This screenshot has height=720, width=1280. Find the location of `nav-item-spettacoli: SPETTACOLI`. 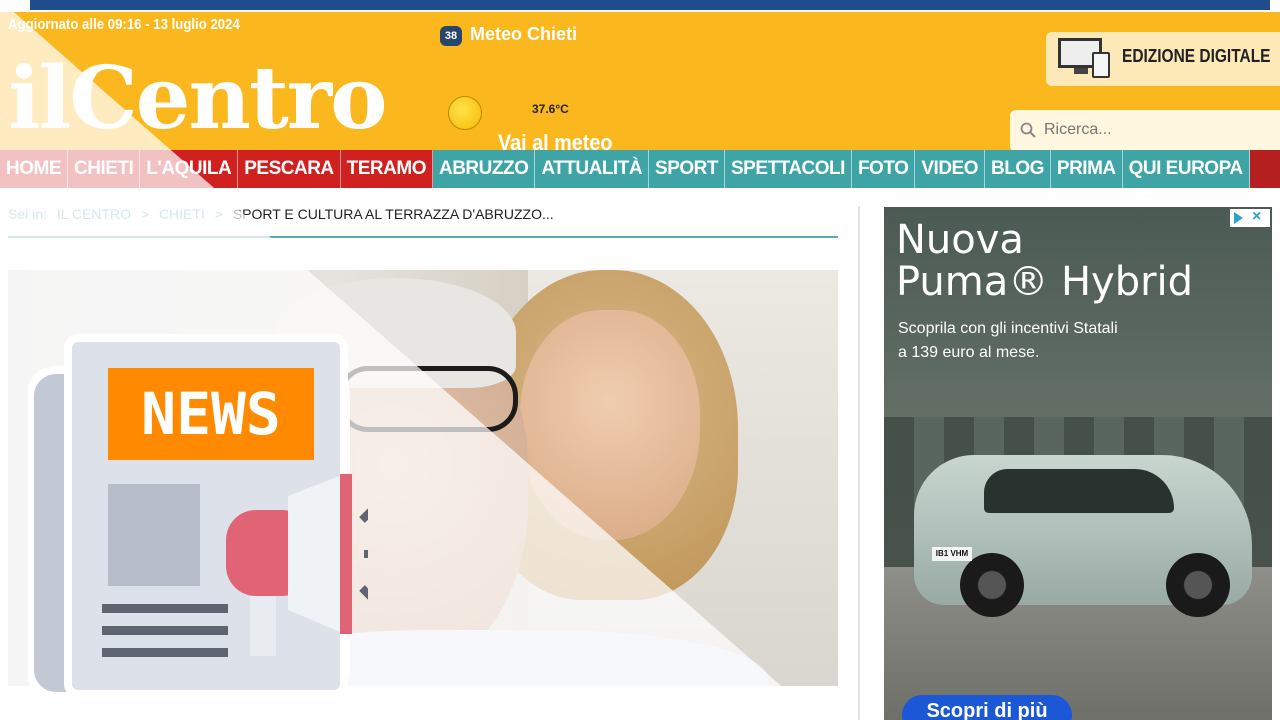

nav-item-spettacoli: SPETTACOLI is located at coordinates (788, 169).